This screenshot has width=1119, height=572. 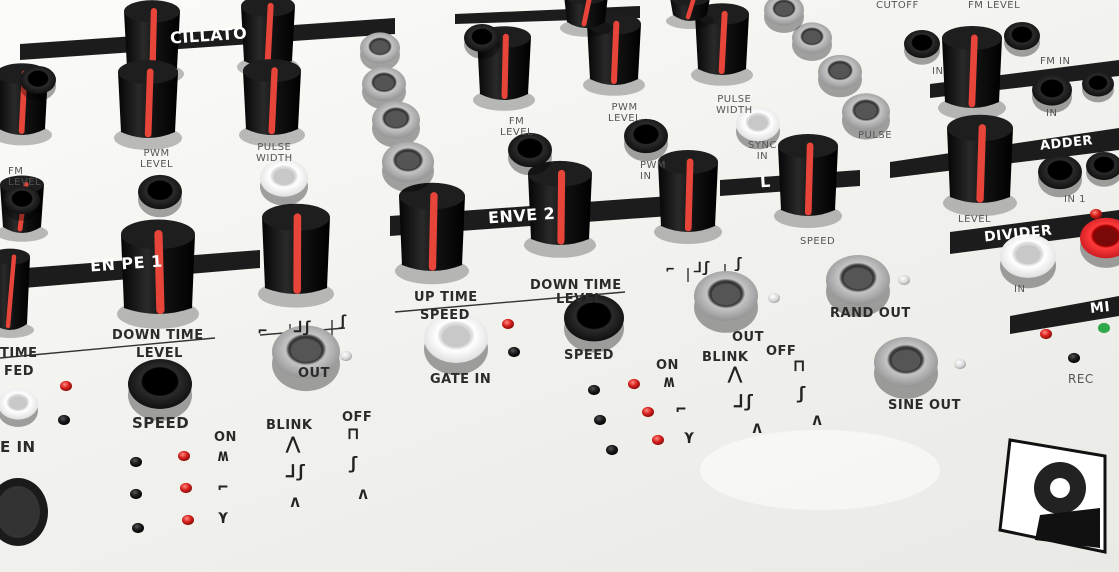 What do you see at coordinates (653, 171) in the screenshot?
I see `pwm-in-label: PWM IN` at bounding box center [653, 171].